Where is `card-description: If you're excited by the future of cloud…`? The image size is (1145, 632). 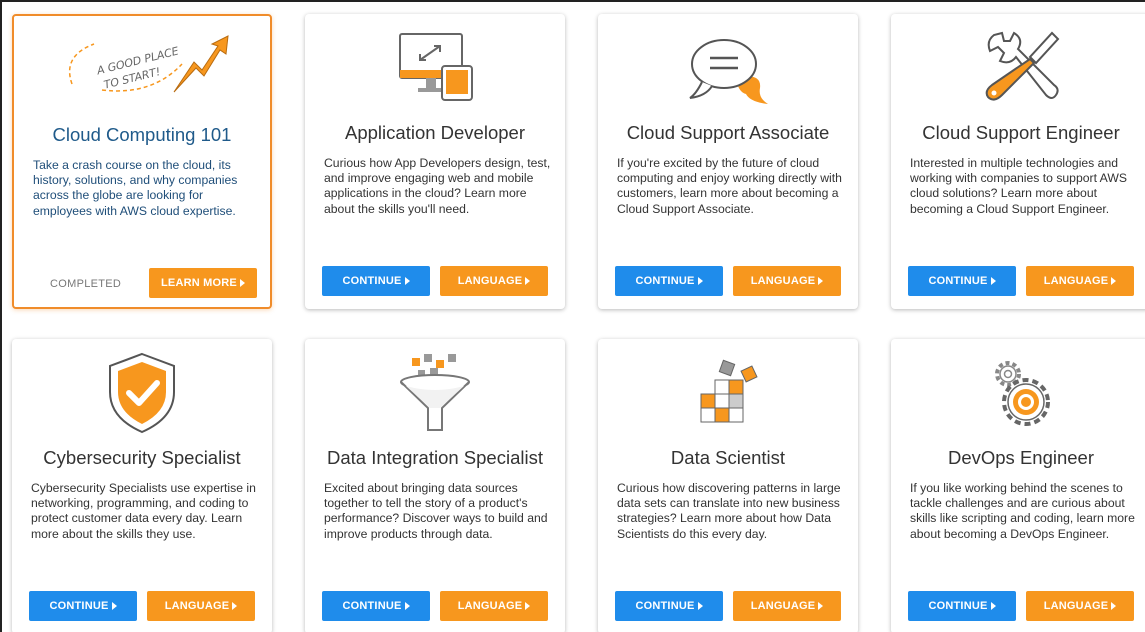
card-description: If you're excited by the future of cloud… is located at coordinates (729, 186).